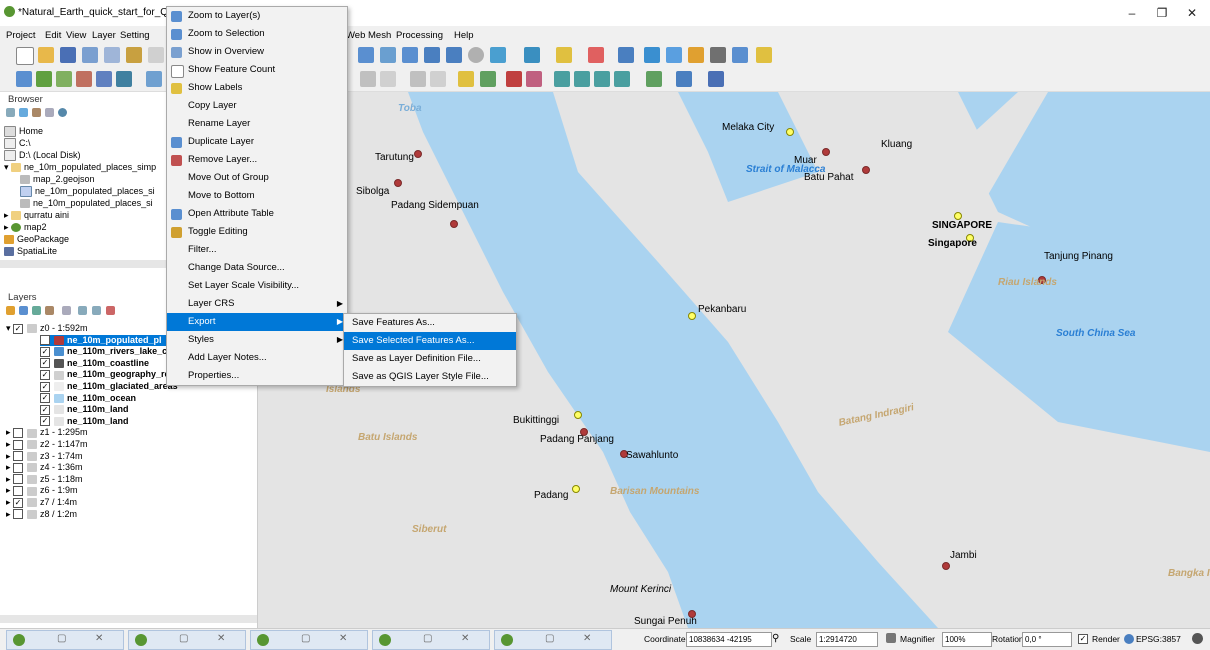 The image size is (1210, 650). I want to click on context-menu-item: Open Attribute Table, so click(257, 214).